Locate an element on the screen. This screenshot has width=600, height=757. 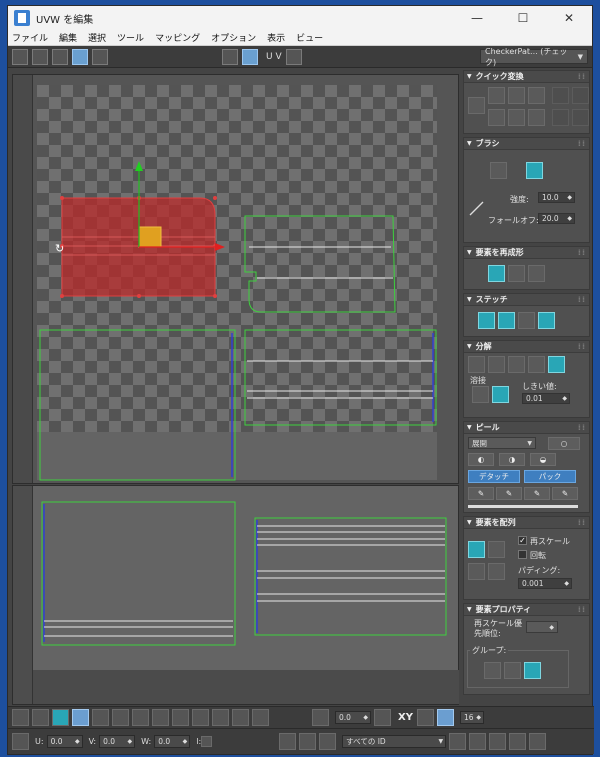
hide-icon is located at coordinates (308, 741).